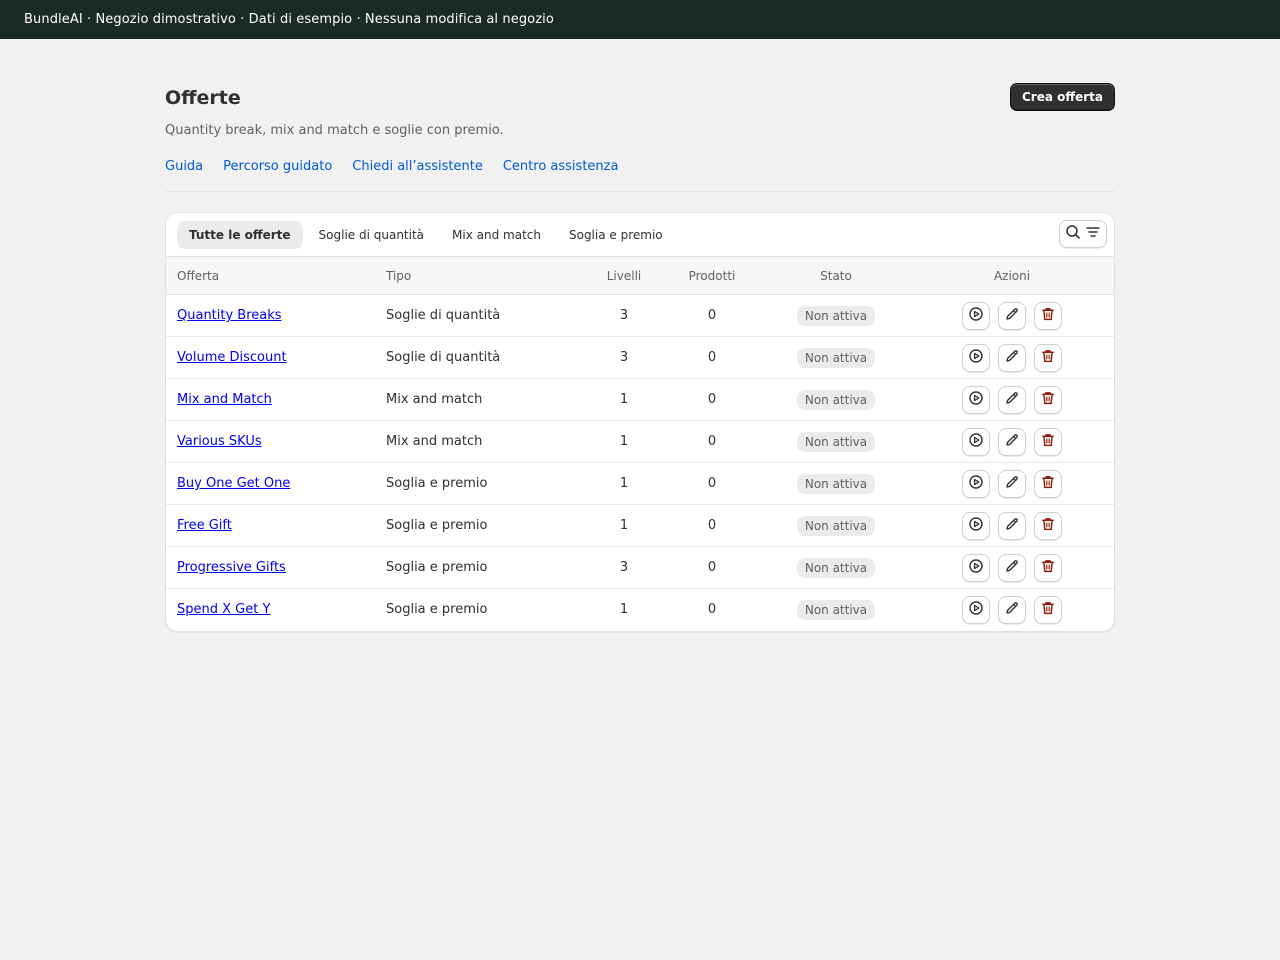  Describe the element at coordinates (223, 609) in the screenshot. I see `offer-name-link: Spend X Get Y` at that location.